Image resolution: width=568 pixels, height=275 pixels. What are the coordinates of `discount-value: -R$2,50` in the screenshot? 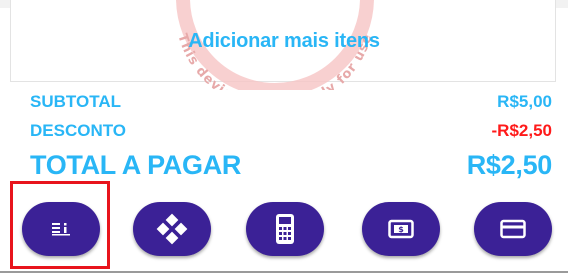 It's located at (521, 130).